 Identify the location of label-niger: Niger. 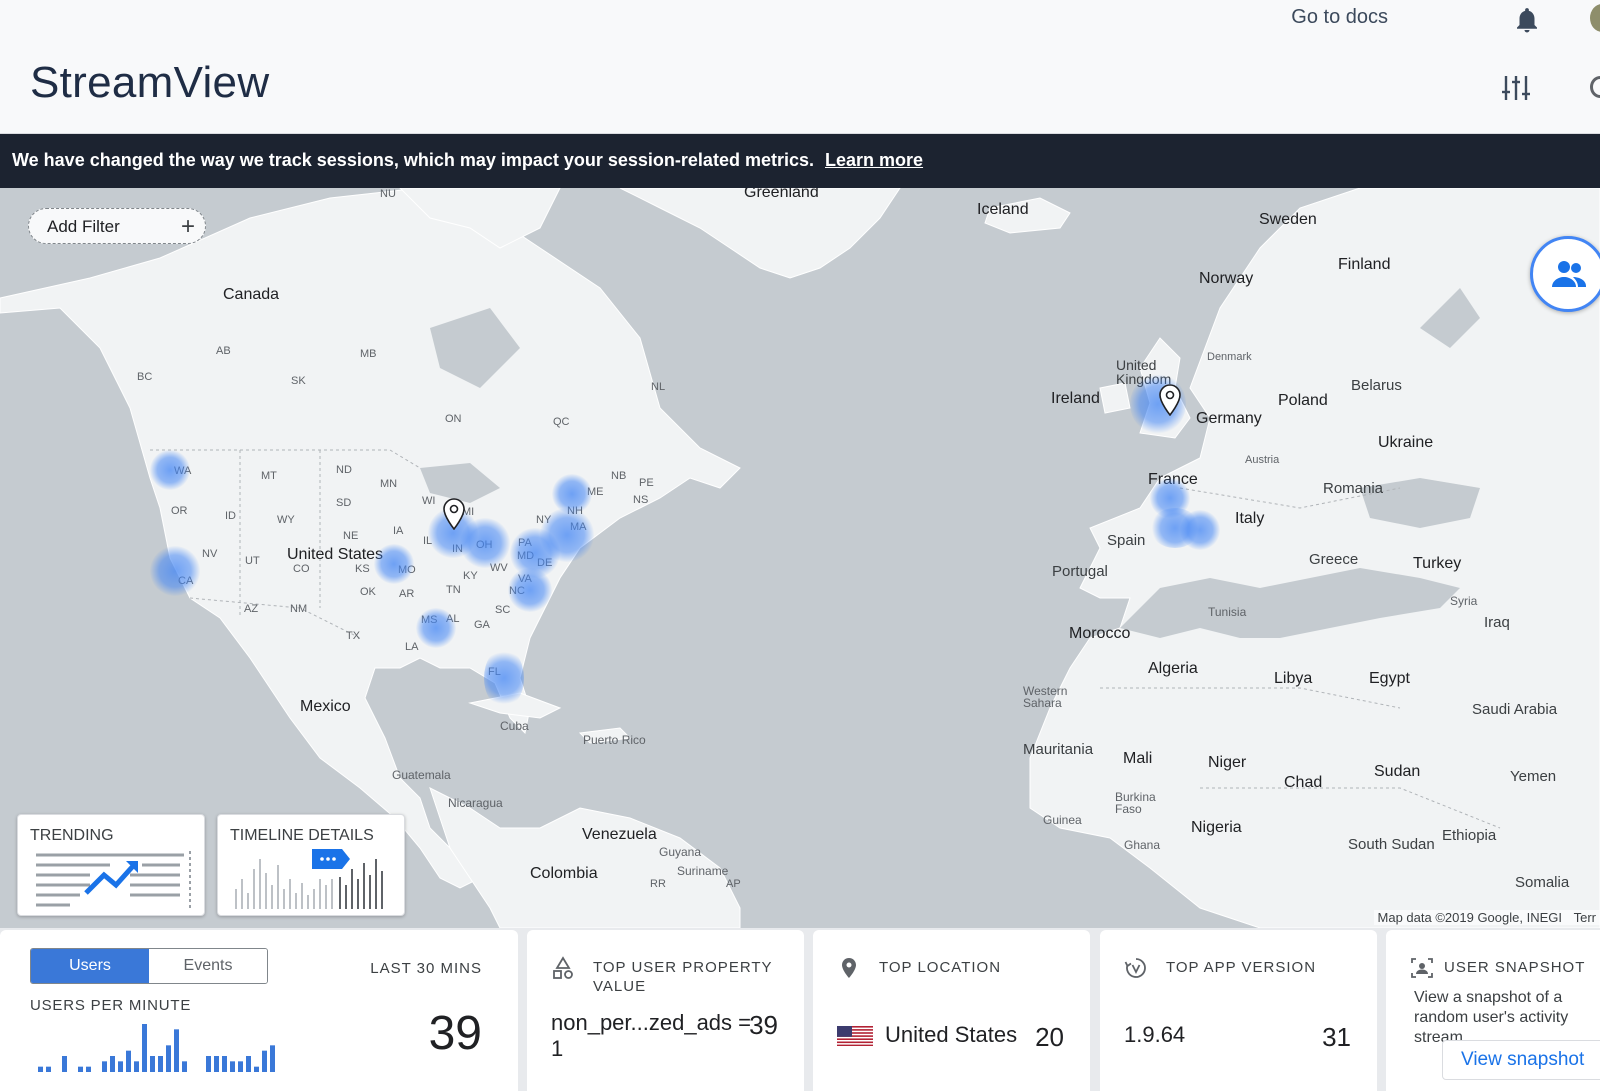
(1227, 762).